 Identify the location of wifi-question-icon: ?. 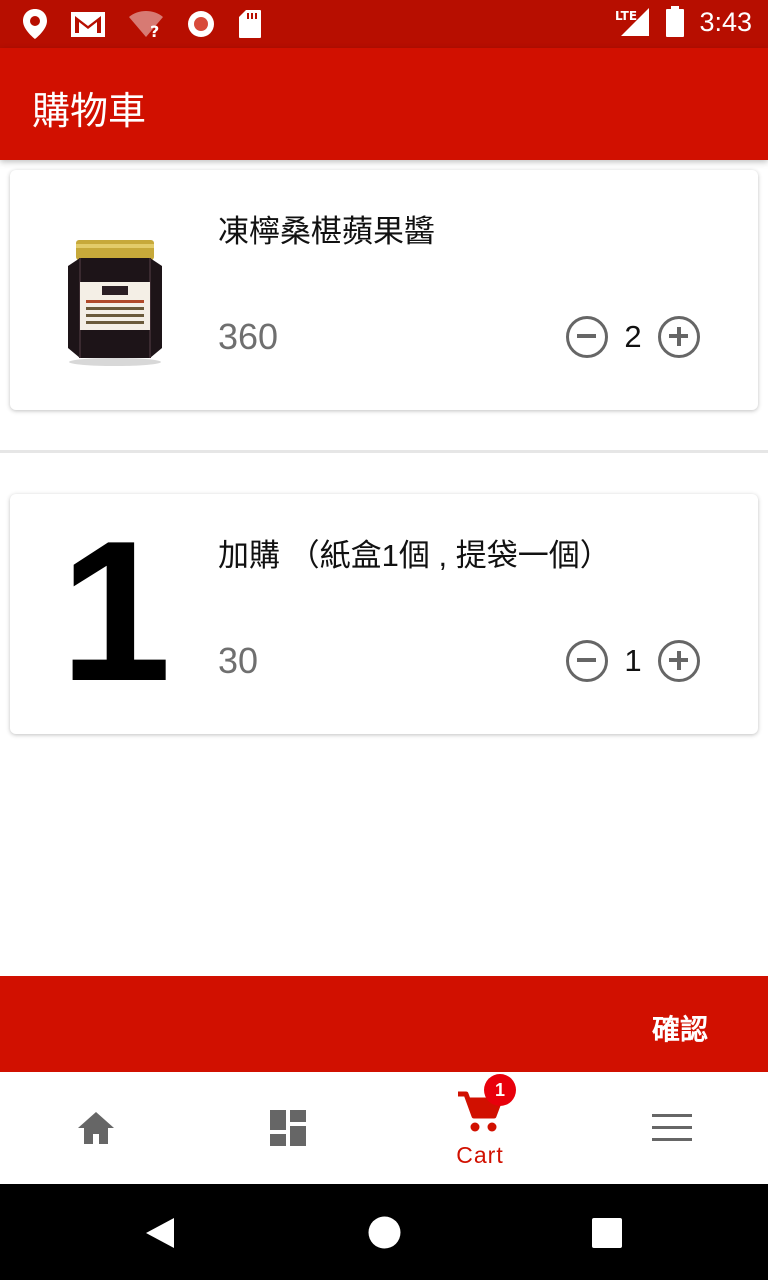
(146, 25).